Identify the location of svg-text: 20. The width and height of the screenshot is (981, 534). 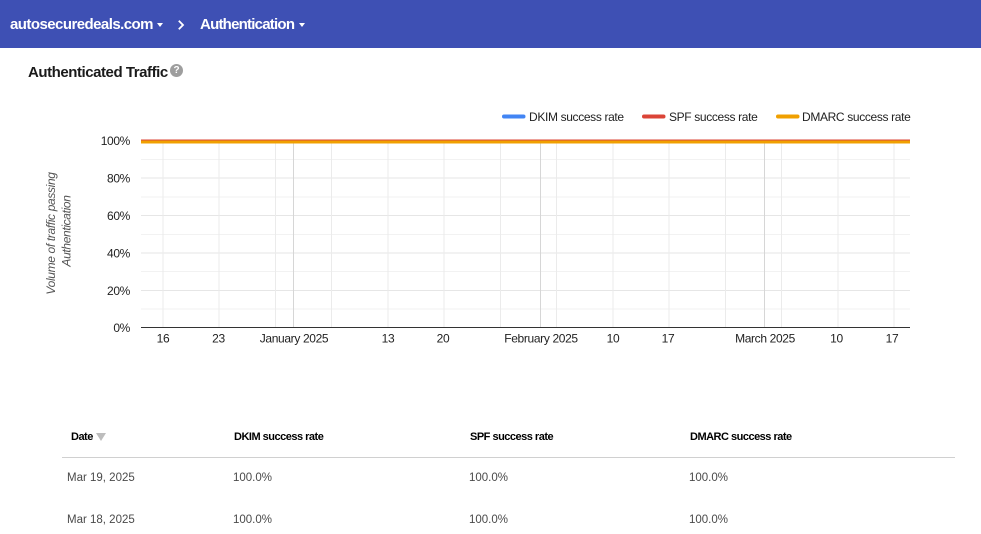
(443, 339).